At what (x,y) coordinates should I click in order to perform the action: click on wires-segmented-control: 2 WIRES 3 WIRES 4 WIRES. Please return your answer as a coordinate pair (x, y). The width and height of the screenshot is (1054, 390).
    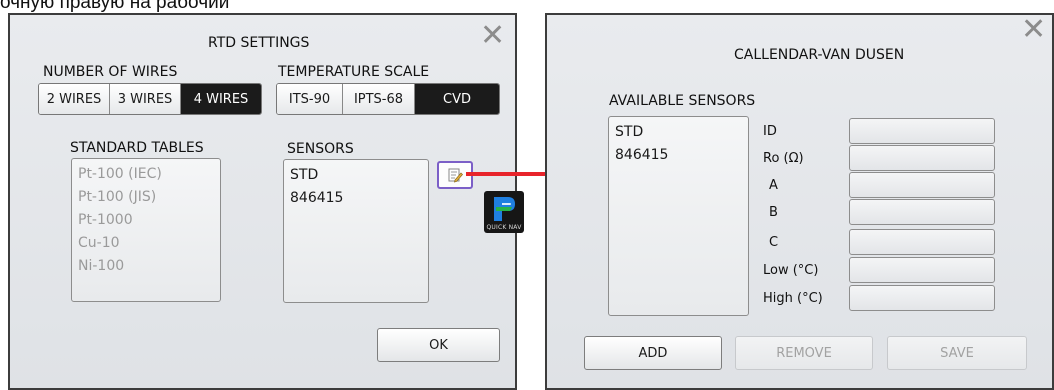
    Looking at the image, I should click on (150, 99).